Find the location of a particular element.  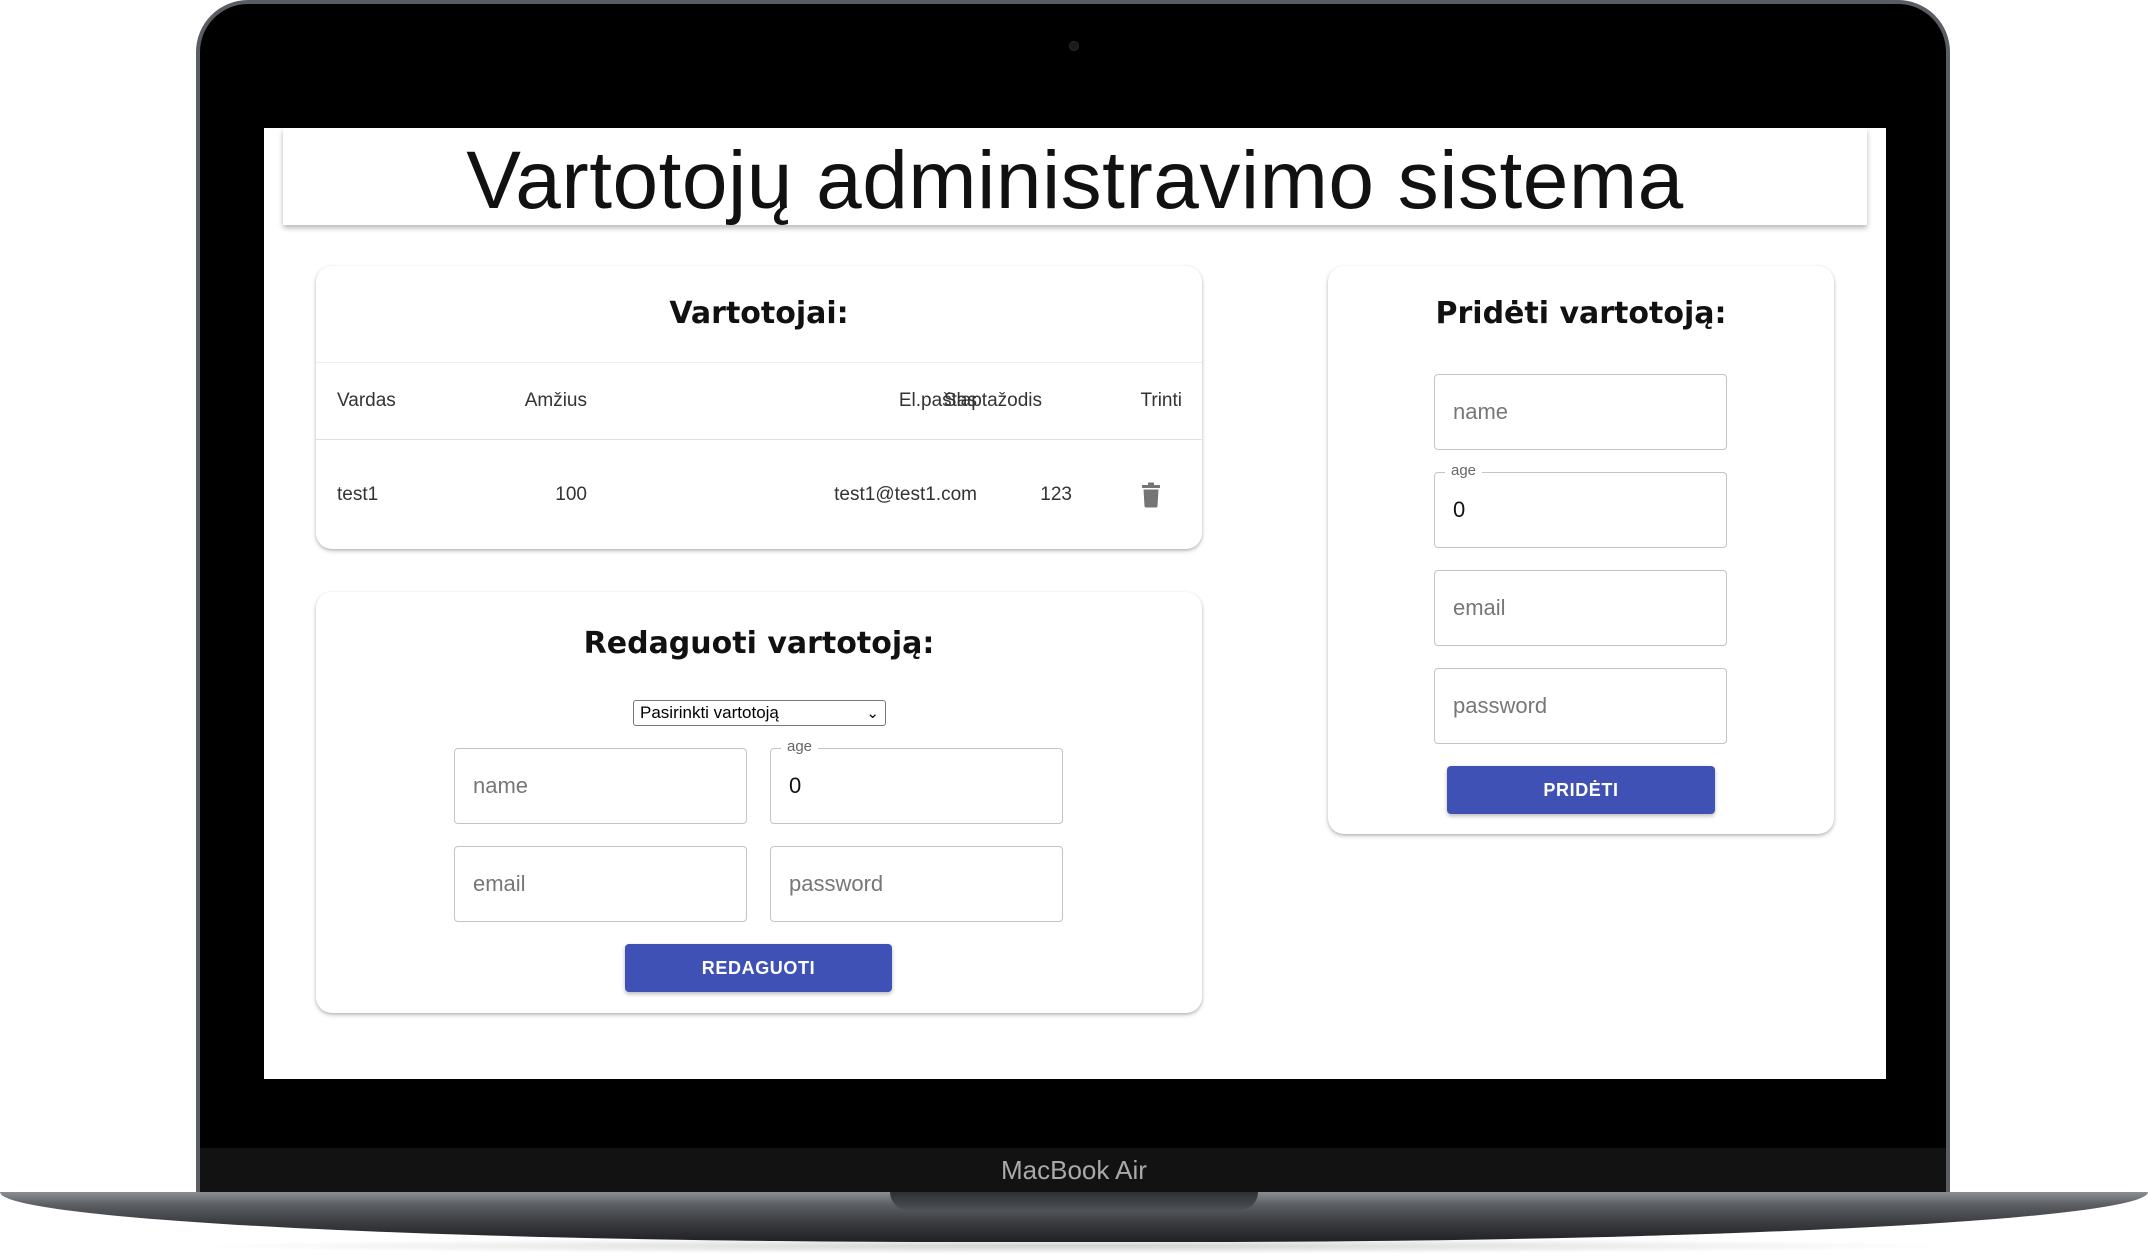

edit-submit-button: REDAGUOTI is located at coordinates (758, 968).